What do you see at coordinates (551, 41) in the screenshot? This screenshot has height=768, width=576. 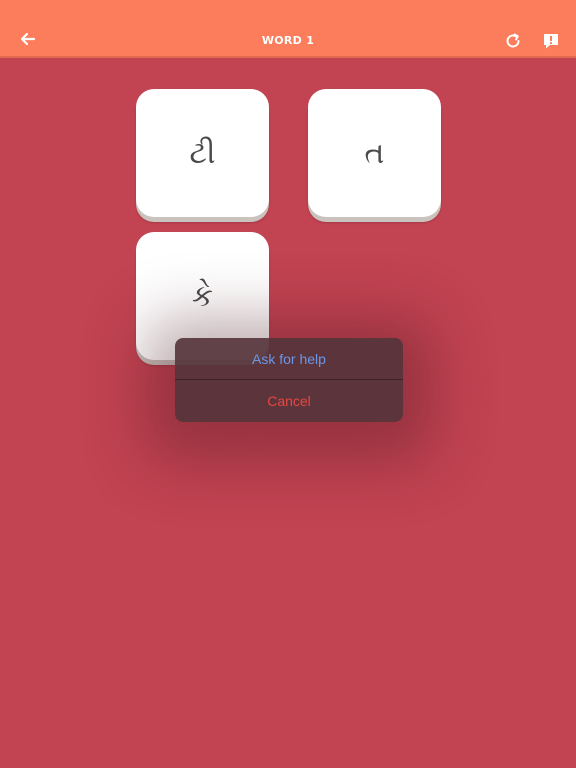 I see `help-speech-bubble-icon` at bounding box center [551, 41].